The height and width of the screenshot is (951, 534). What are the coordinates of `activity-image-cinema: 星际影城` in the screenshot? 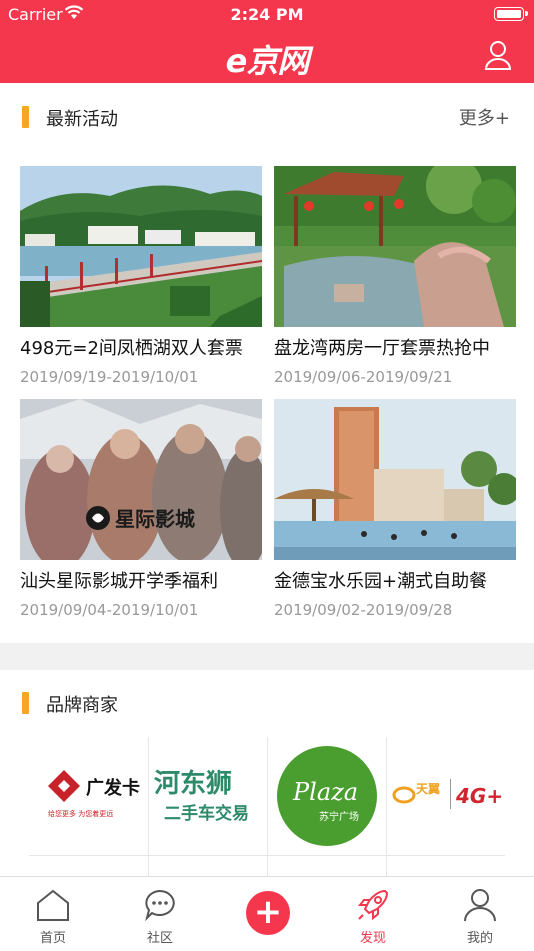 It's located at (141, 479).